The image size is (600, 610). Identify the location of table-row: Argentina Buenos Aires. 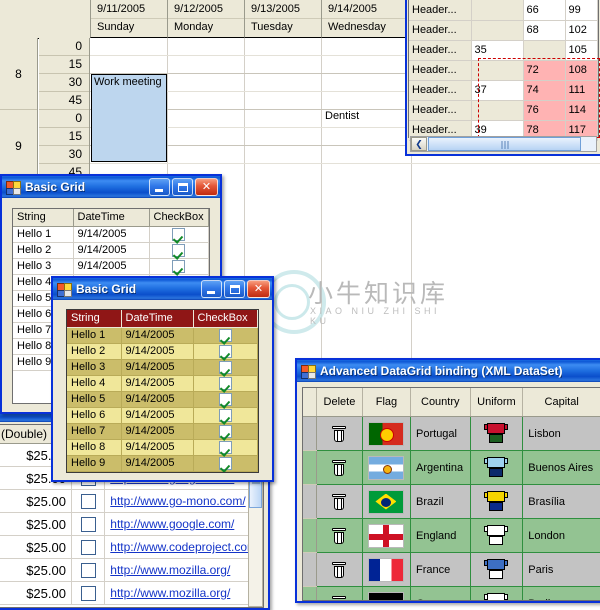
(451, 467).